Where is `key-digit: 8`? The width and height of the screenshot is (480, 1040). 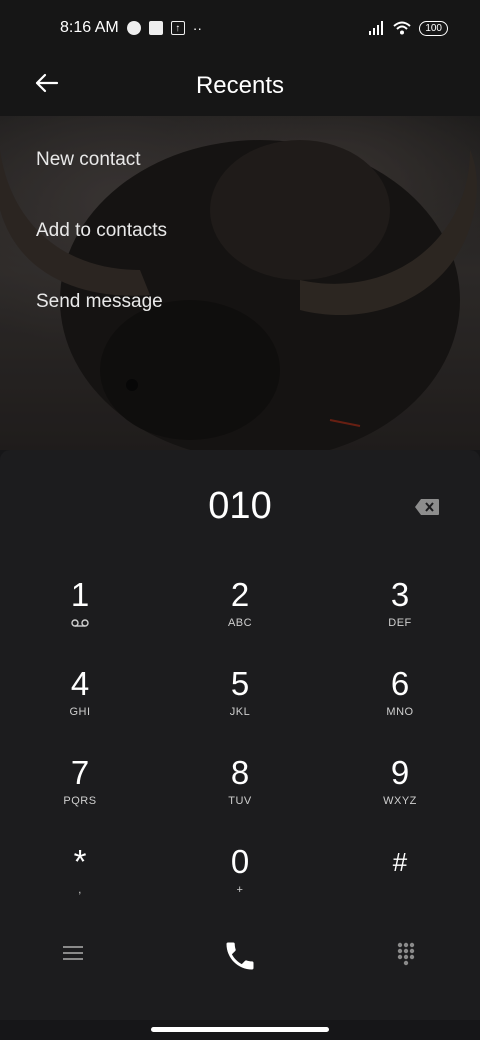
key-digit: 8 is located at coordinates (240, 772).